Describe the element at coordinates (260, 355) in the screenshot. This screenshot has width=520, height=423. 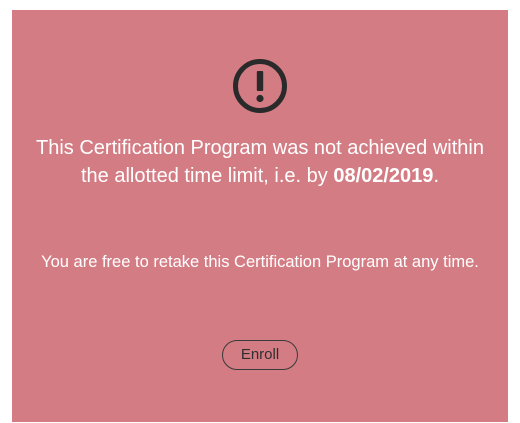
I see `enroll-button: Enroll` at that location.